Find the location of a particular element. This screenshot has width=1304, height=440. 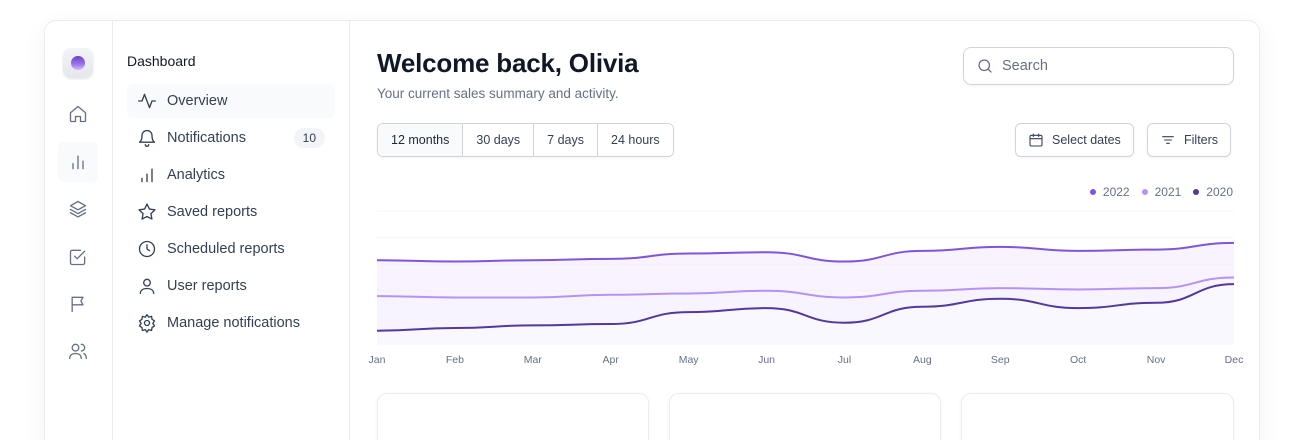

user-icon is located at coordinates (147, 286).